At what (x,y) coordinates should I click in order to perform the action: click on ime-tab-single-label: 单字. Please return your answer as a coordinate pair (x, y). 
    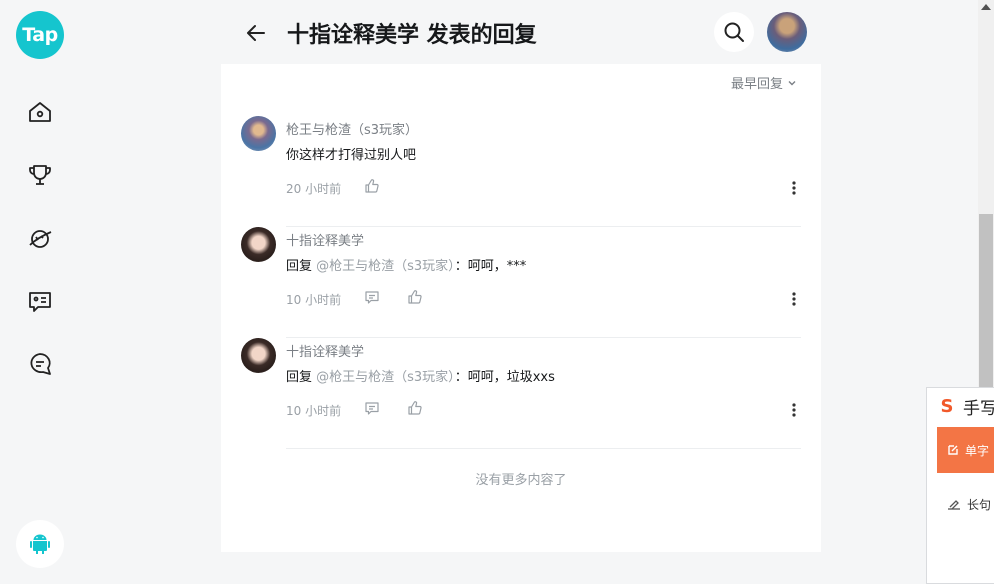
    Looking at the image, I should click on (977, 450).